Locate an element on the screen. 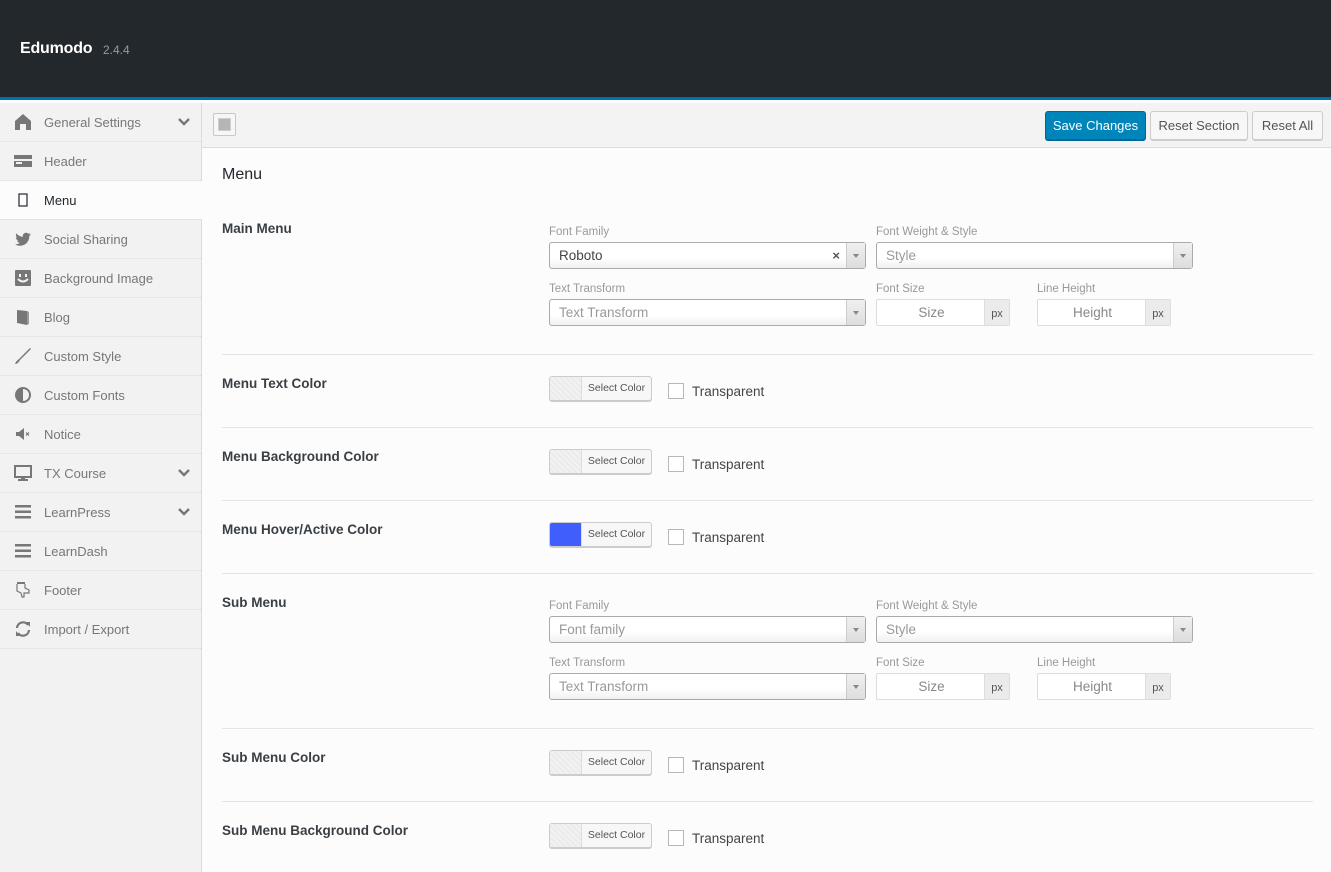  sub-menu-background-color-picker: Select Color is located at coordinates (600, 835).